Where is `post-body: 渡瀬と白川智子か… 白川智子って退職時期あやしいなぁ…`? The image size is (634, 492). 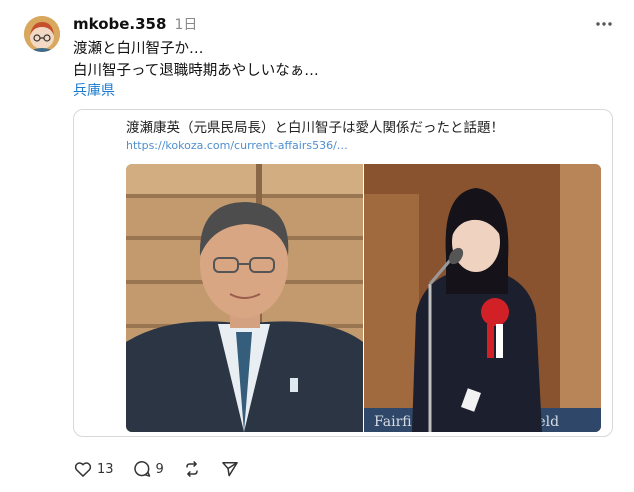 post-body: 渡瀬と白川智子か… 白川智子って退職時期あやしいなぁ… is located at coordinates (196, 60).